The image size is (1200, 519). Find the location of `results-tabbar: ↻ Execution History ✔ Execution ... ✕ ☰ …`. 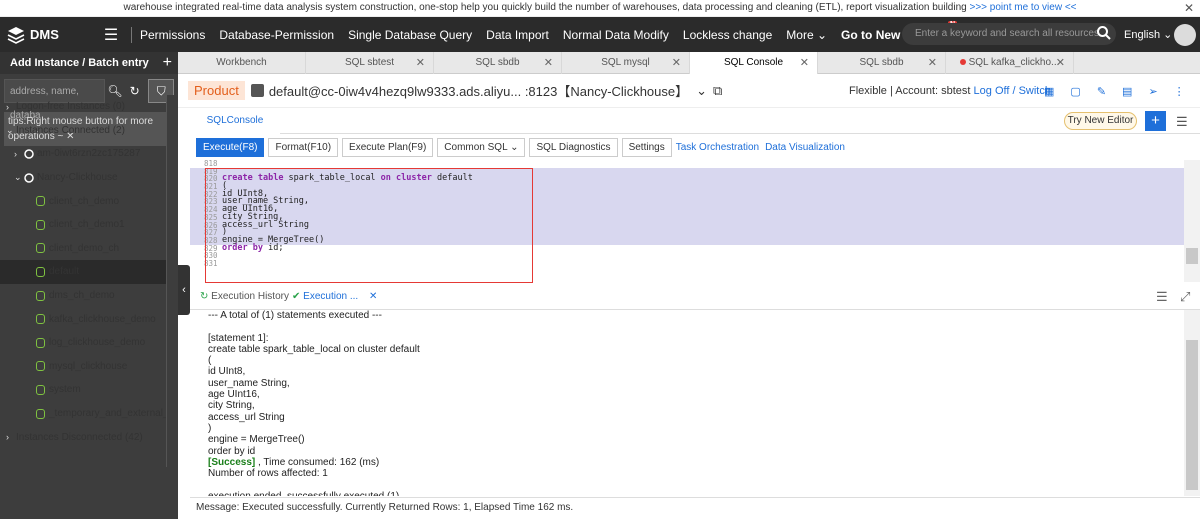

results-tabbar: ↻ Execution History ✔ Execution ... ✕ ☰ … is located at coordinates (695, 298).